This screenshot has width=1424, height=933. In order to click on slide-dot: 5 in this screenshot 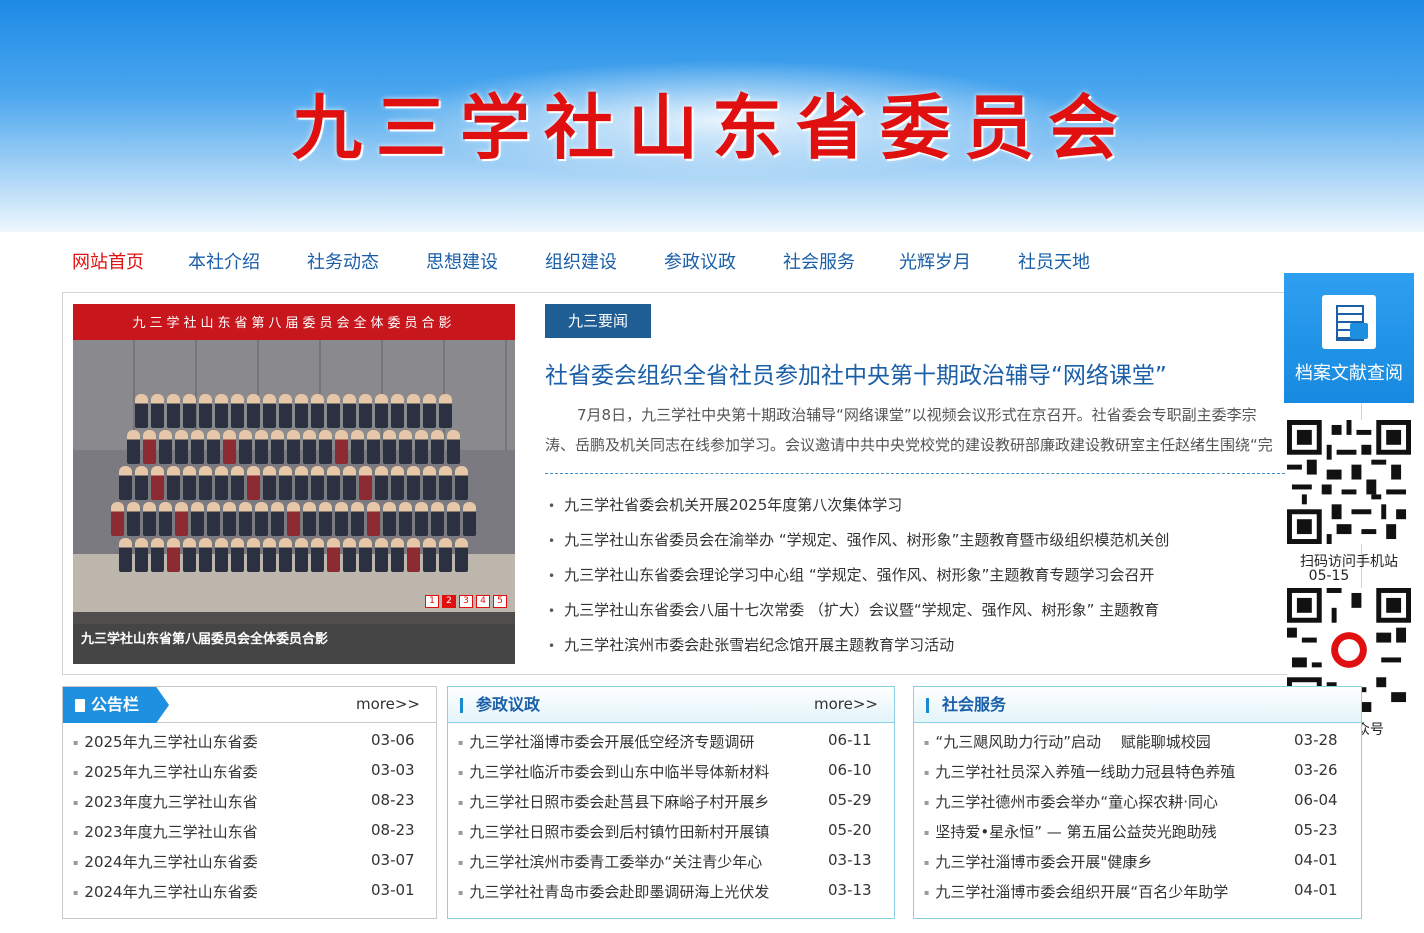, I will do `click(500, 601)`.